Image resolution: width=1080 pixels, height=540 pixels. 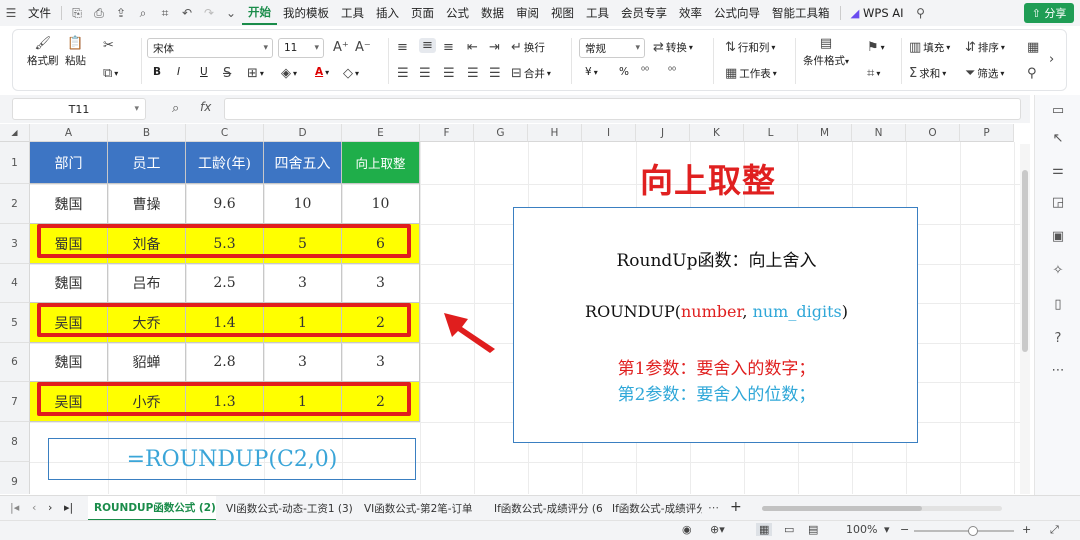 I want to click on column-header: C, so click(x=225, y=133).